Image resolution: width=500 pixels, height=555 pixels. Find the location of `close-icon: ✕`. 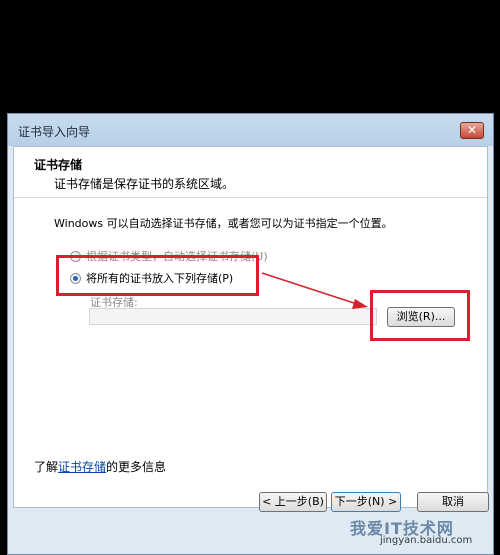

close-icon: ✕ is located at coordinates (472, 130).